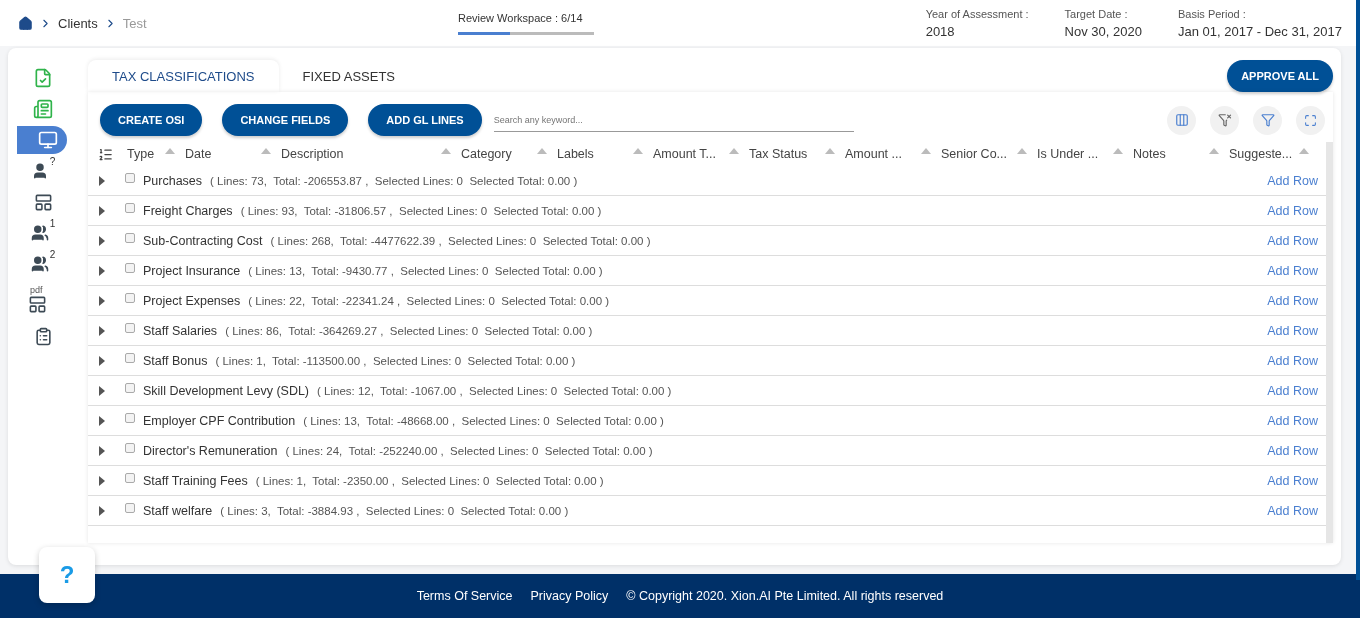 The image size is (1360, 618). I want to click on table-icon, so click(37, 304).